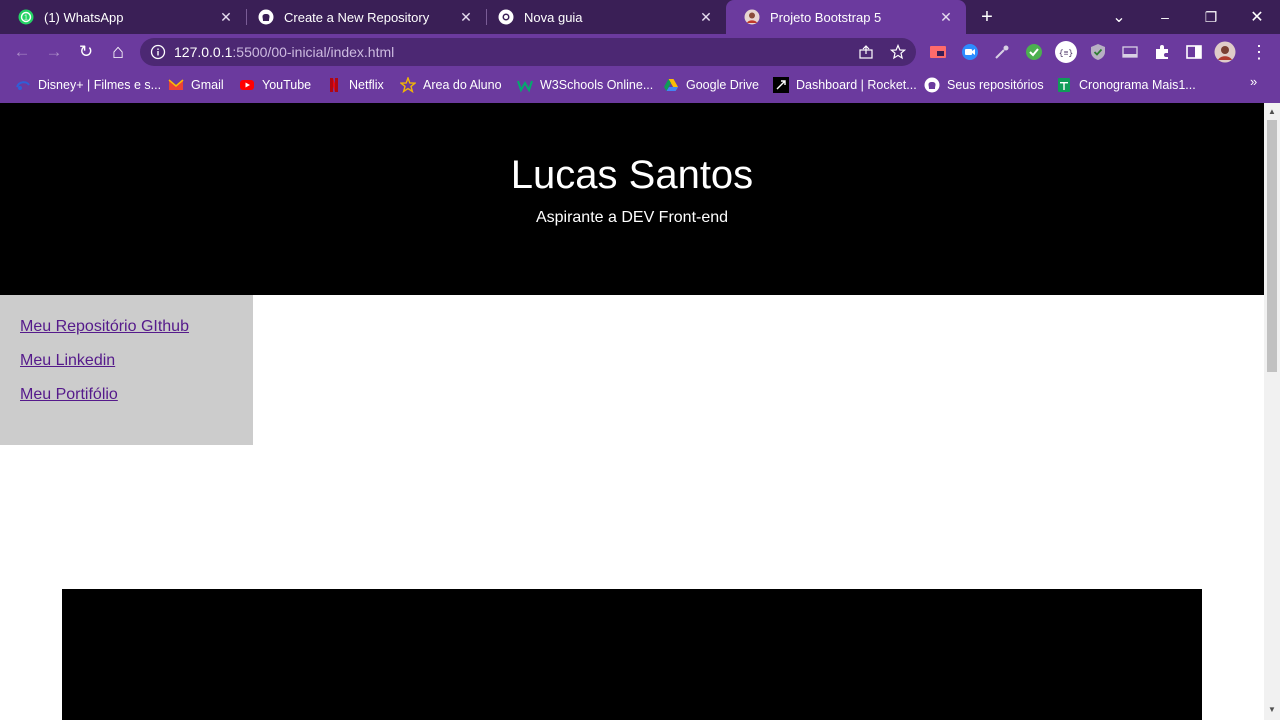 Image resolution: width=1280 pixels, height=720 pixels. What do you see at coordinates (995, 85) in the screenshot?
I see `bookmark-label: Seus repositórios` at bounding box center [995, 85].